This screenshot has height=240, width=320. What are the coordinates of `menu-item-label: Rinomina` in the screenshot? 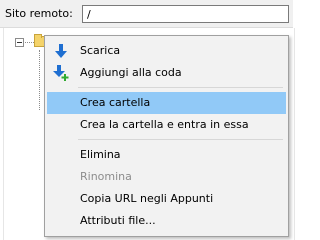 It's located at (106, 176).